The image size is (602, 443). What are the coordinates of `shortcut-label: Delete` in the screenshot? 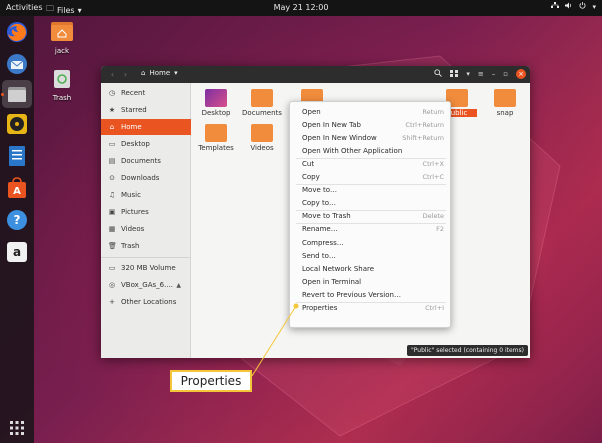 It's located at (433, 216).